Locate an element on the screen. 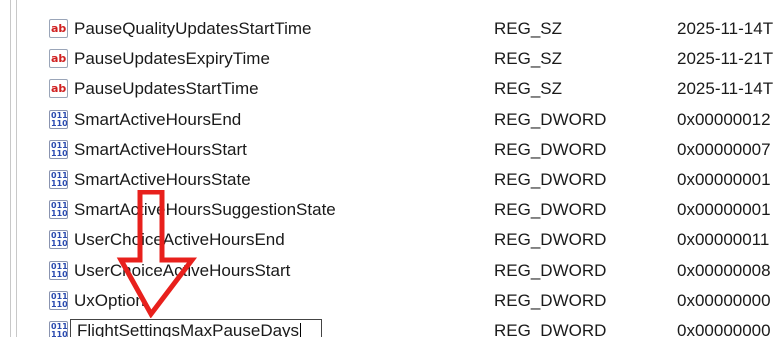  value-name: SmartActiveHoursStart is located at coordinates (160, 149).